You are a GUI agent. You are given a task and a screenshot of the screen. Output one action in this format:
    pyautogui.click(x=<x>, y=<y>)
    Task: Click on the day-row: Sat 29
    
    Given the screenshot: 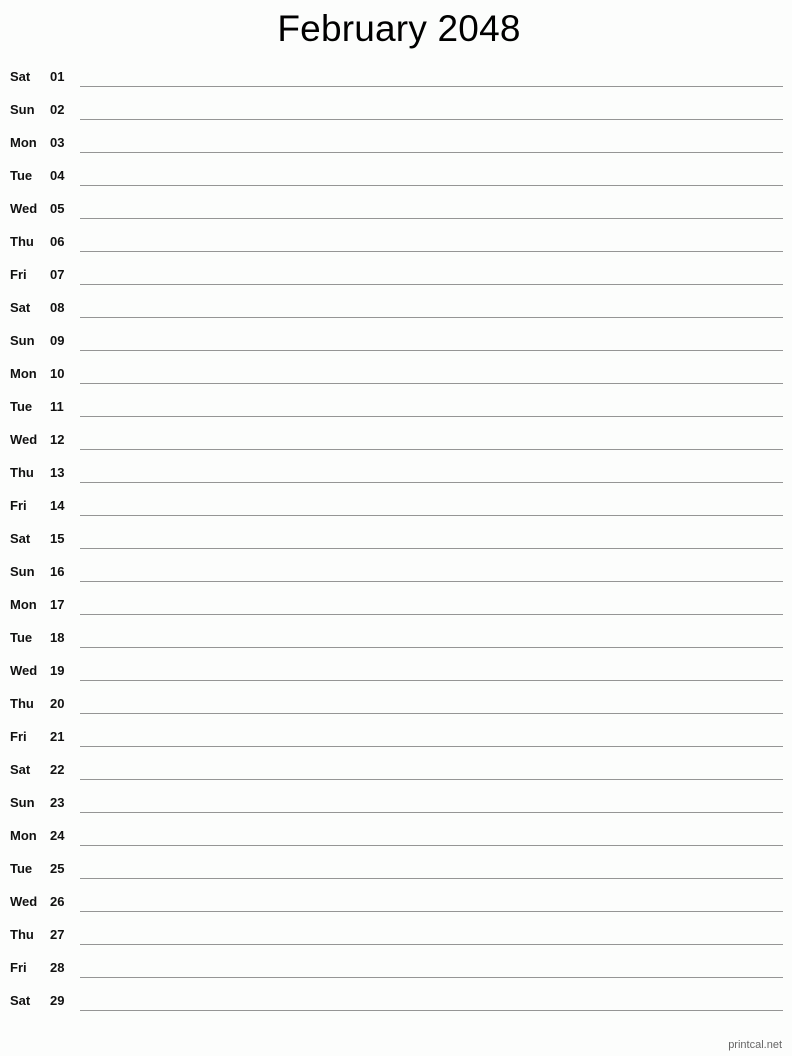 What is the action you would take?
    pyautogui.click(x=396, y=1001)
    